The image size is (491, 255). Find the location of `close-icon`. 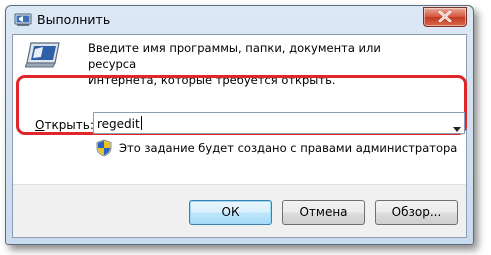

close-icon is located at coordinates (445, 16).